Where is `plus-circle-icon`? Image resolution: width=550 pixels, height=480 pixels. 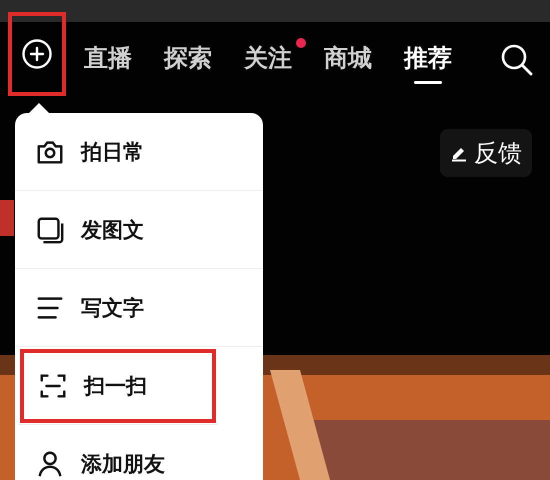 plus-circle-icon is located at coordinates (37, 54).